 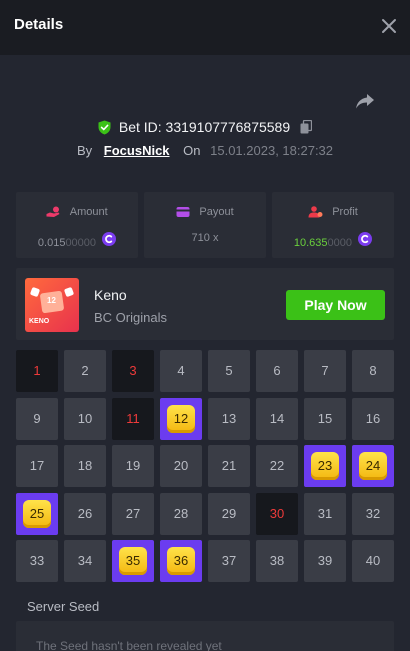 I want to click on keno-cell-hit: 24, so click(x=373, y=466).